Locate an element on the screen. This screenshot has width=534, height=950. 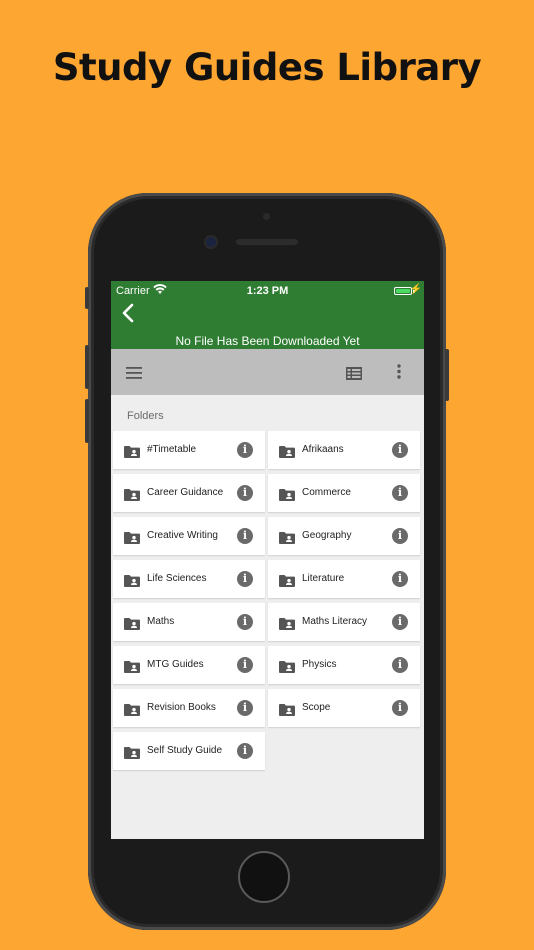
folder-name: Life Sciences is located at coordinates (177, 578).